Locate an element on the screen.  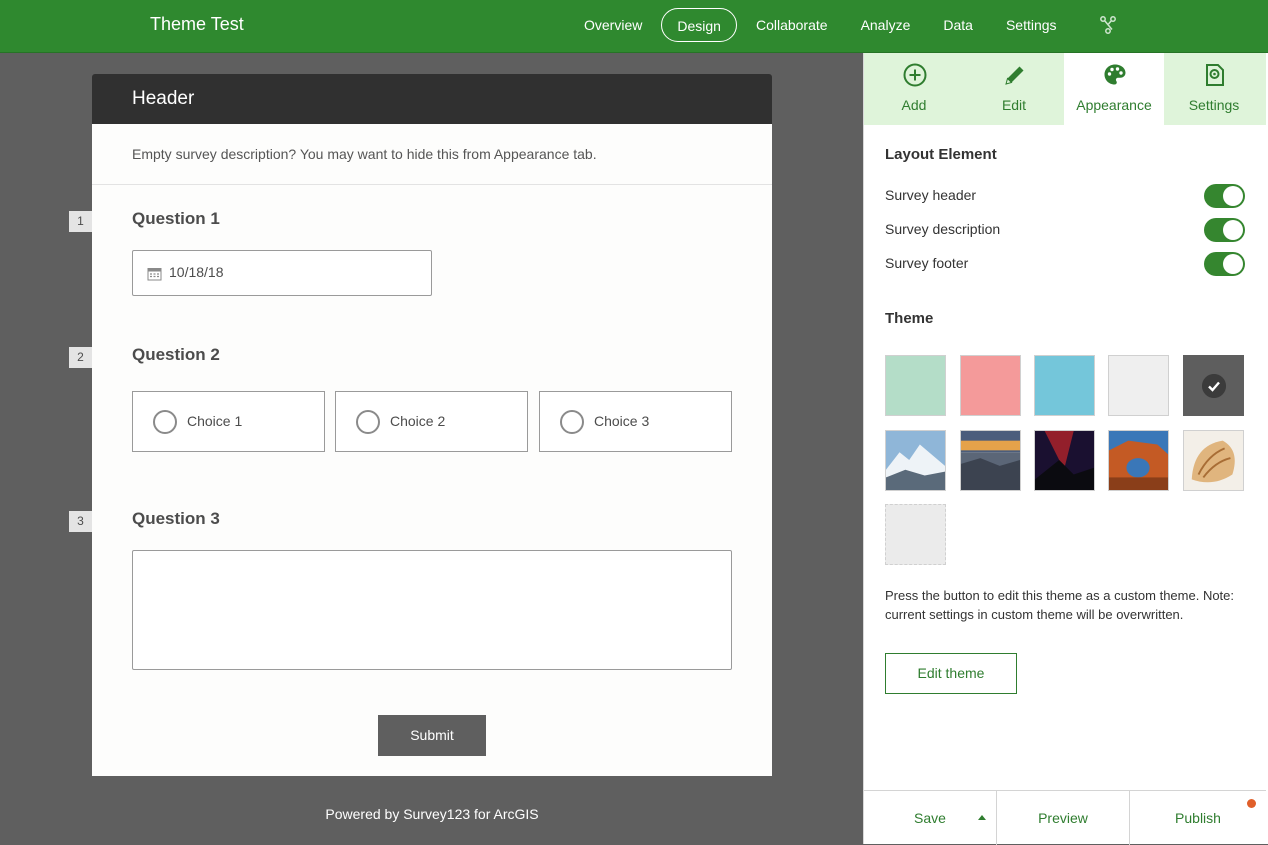
choice-1-option: Choice 1 is located at coordinates (228, 421).